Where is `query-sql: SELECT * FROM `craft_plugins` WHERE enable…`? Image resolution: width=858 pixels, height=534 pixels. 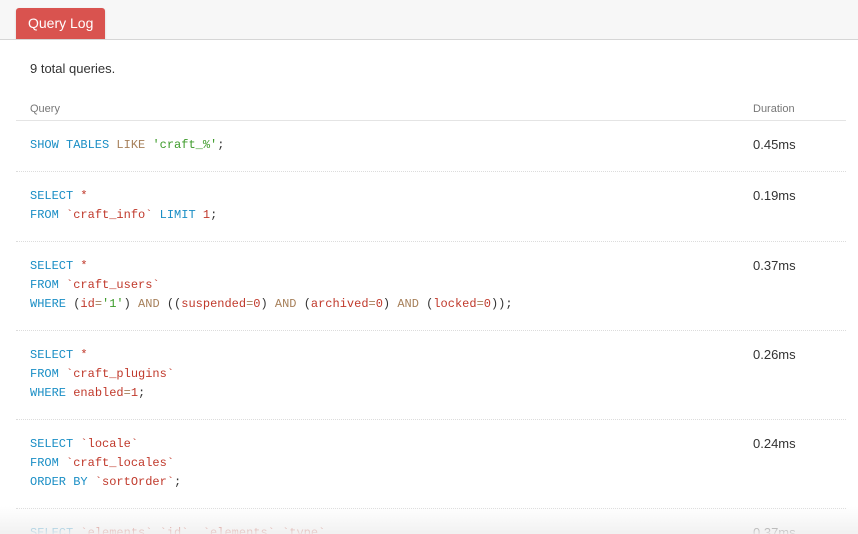 query-sql: SELECT * FROM `craft_plugins` WHERE enable… is located at coordinates (102, 374).